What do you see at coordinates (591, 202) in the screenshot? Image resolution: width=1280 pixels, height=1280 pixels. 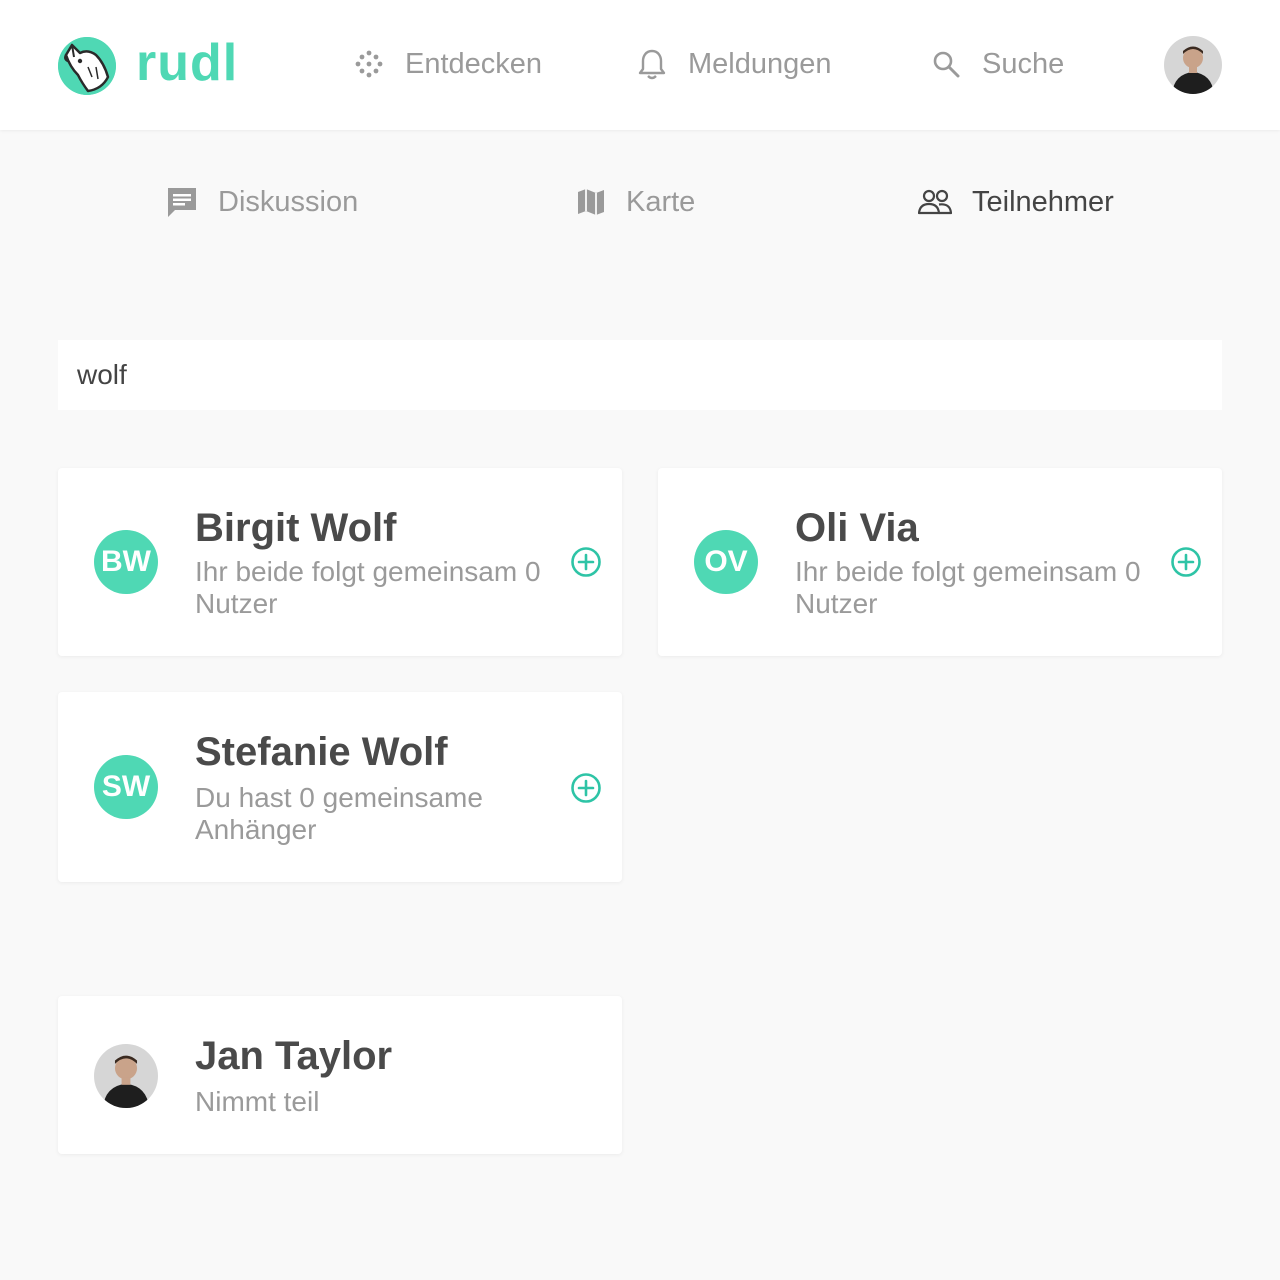 I see `map-icon` at bounding box center [591, 202].